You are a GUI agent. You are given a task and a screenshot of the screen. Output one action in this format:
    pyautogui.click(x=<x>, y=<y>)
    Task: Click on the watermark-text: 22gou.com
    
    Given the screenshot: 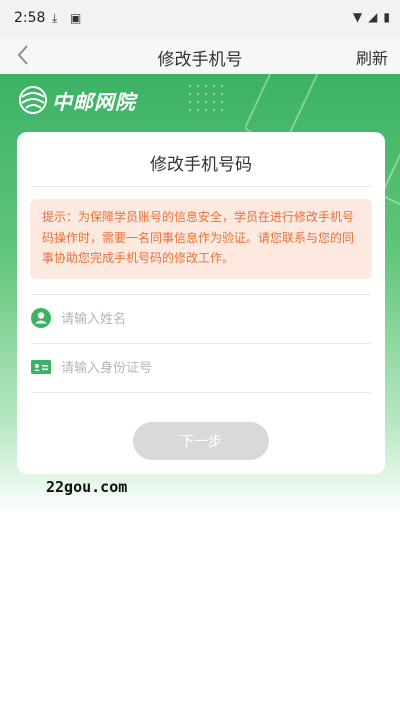 What is the action you would take?
    pyautogui.click(x=87, y=487)
    